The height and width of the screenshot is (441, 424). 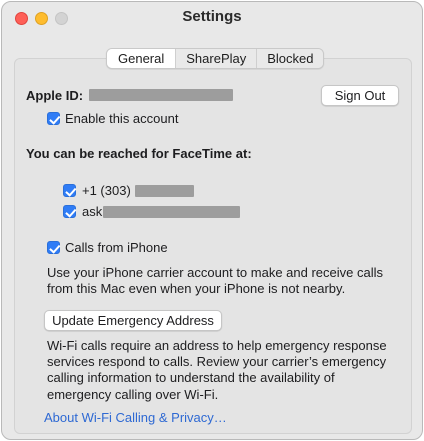 I want to click on apple-id-label: Apple ID:, so click(x=55, y=95).